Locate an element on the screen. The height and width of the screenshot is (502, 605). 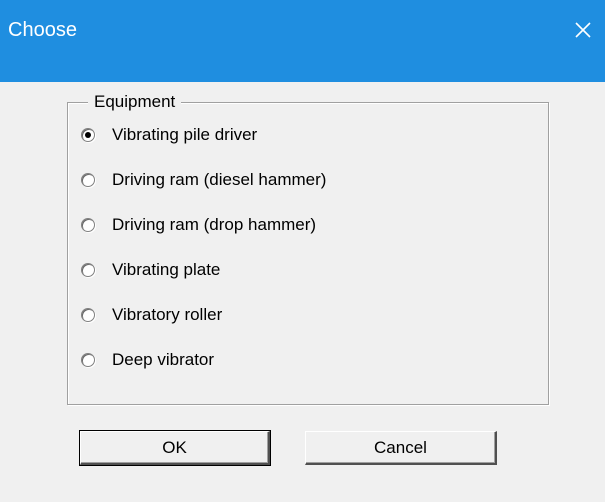
radio-vibrating-pile-driver: Vibrating pile driver is located at coordinates (169, 135).